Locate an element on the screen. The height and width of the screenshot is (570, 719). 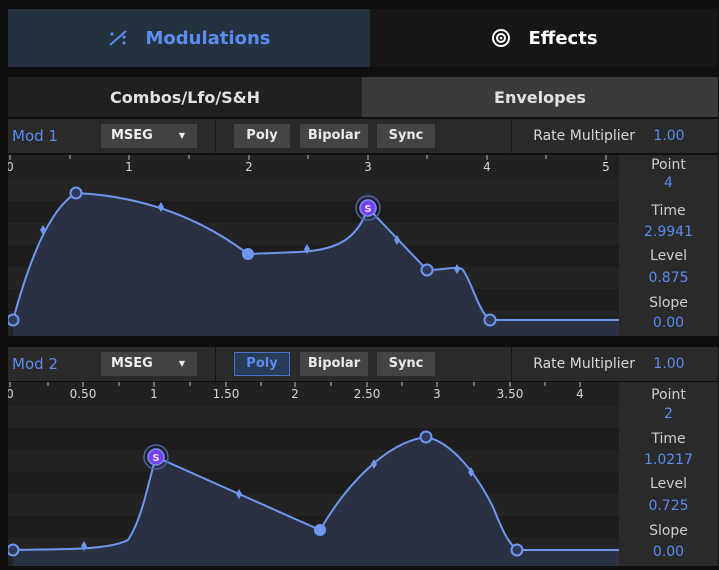
mod2-type-dropdown: MSEG ▼ is located at coordinates (149, 364).